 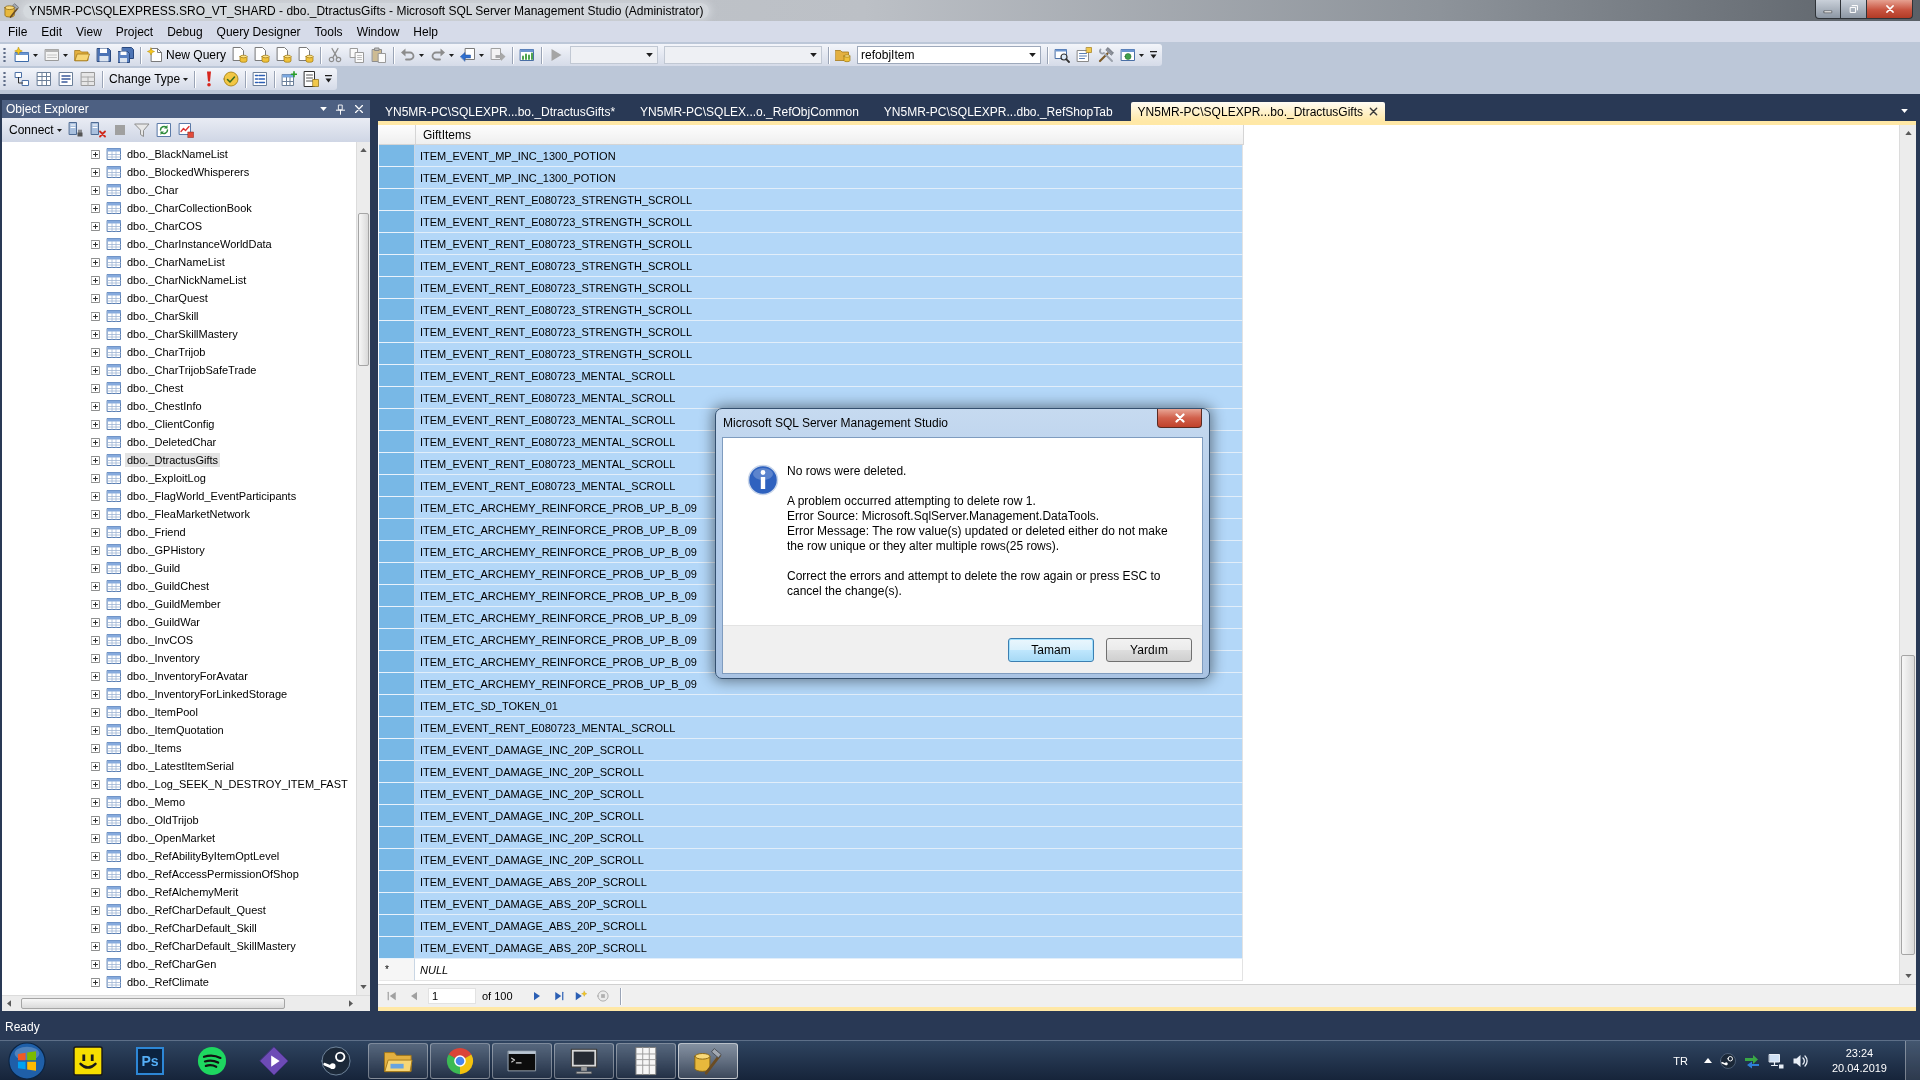 What do you see at coordinates (835, 423) in the screenshot?
I see `dialog-title: Microsoft SQL Server Management Studio` at bounding box center [835, 423].